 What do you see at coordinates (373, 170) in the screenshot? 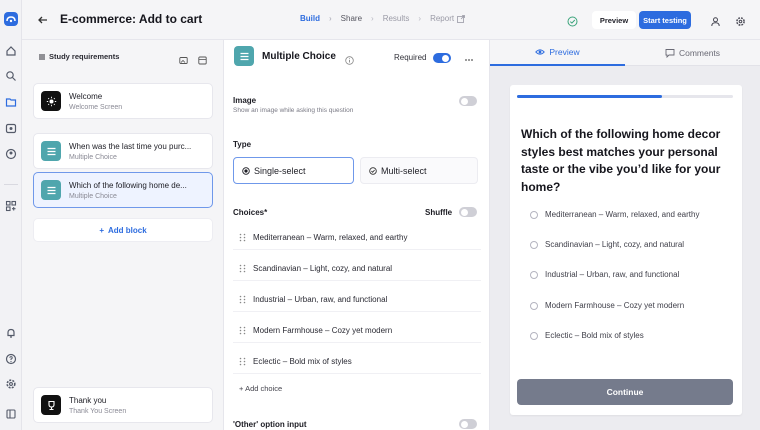
I see `check-circle-icon` at bounding box center [373, 170].